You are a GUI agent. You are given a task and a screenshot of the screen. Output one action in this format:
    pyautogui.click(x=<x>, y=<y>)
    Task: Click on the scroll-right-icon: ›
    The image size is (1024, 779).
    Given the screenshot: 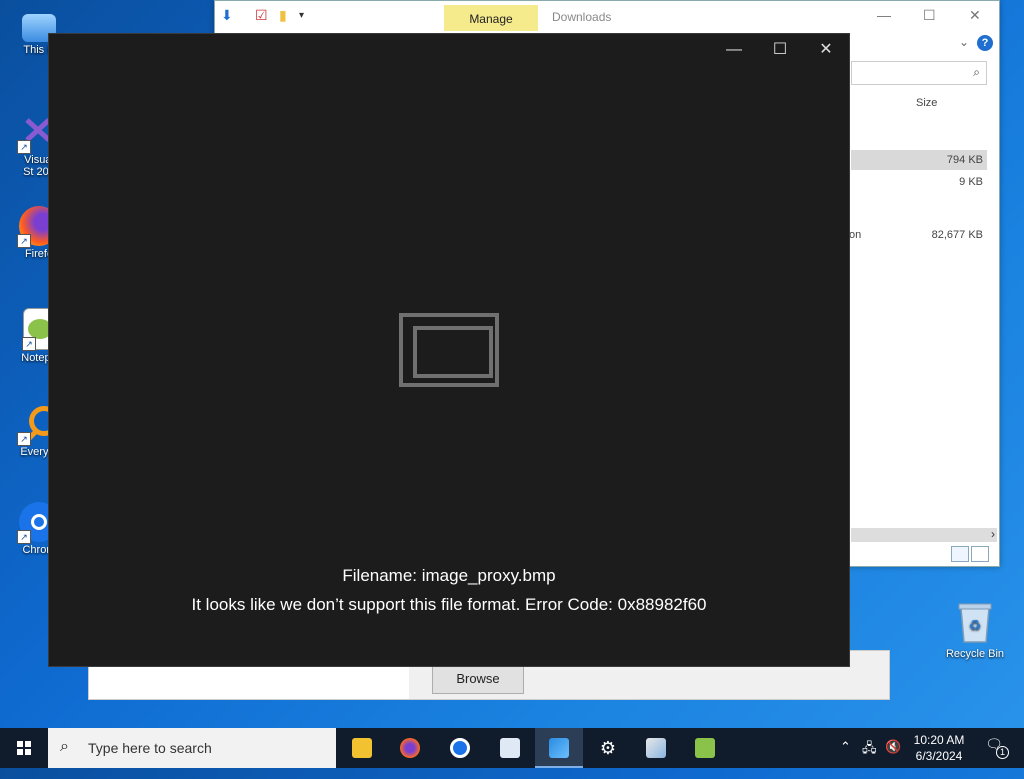 What is the action you would take?
    pyautogui.click(x=993, y=534)
    